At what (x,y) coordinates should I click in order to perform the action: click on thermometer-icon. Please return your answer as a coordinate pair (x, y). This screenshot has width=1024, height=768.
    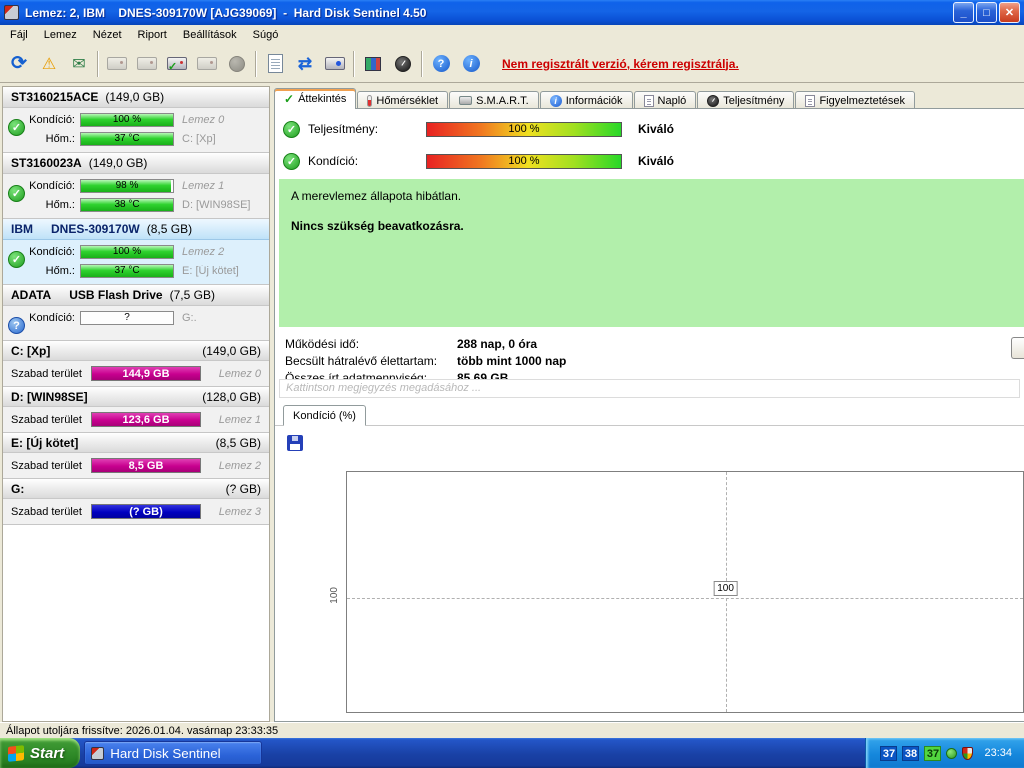
    Looking at the image, I should click on (370, 100).